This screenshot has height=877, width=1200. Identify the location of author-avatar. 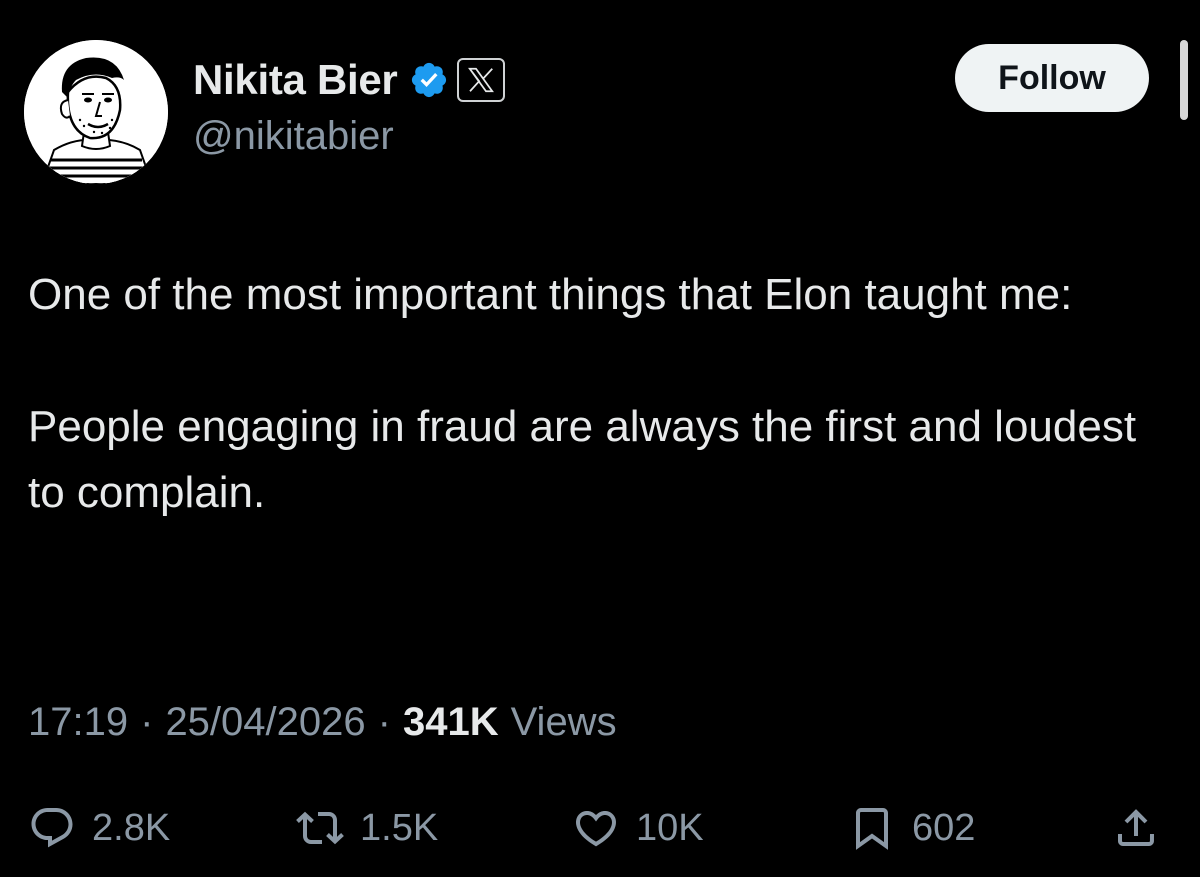
(96, 112).